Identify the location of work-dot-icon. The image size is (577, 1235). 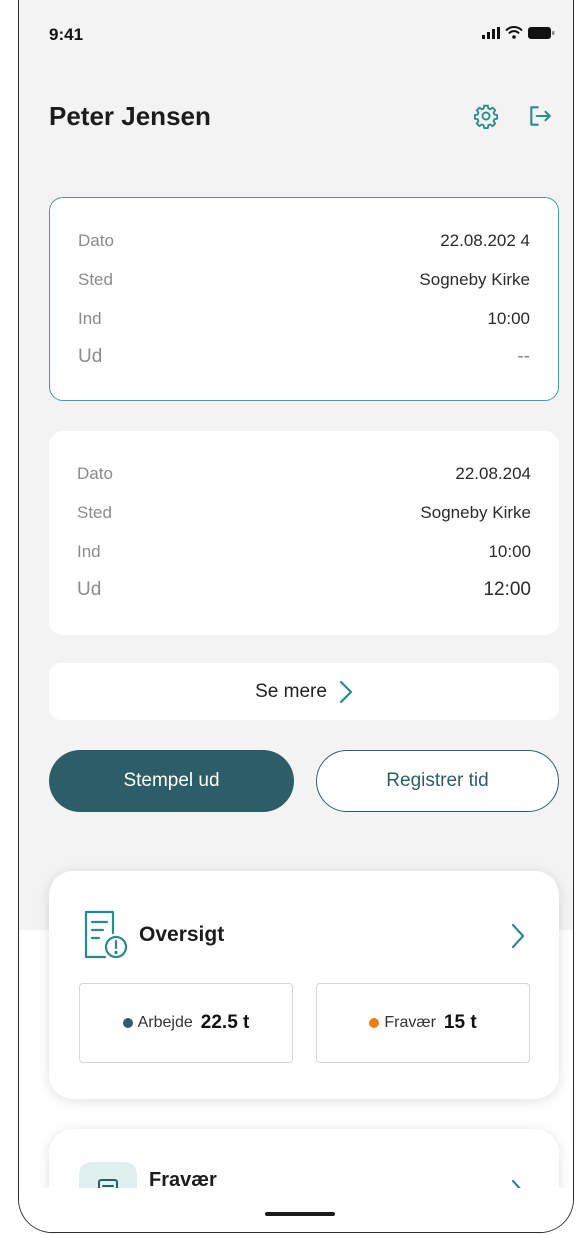
(127, 1023).